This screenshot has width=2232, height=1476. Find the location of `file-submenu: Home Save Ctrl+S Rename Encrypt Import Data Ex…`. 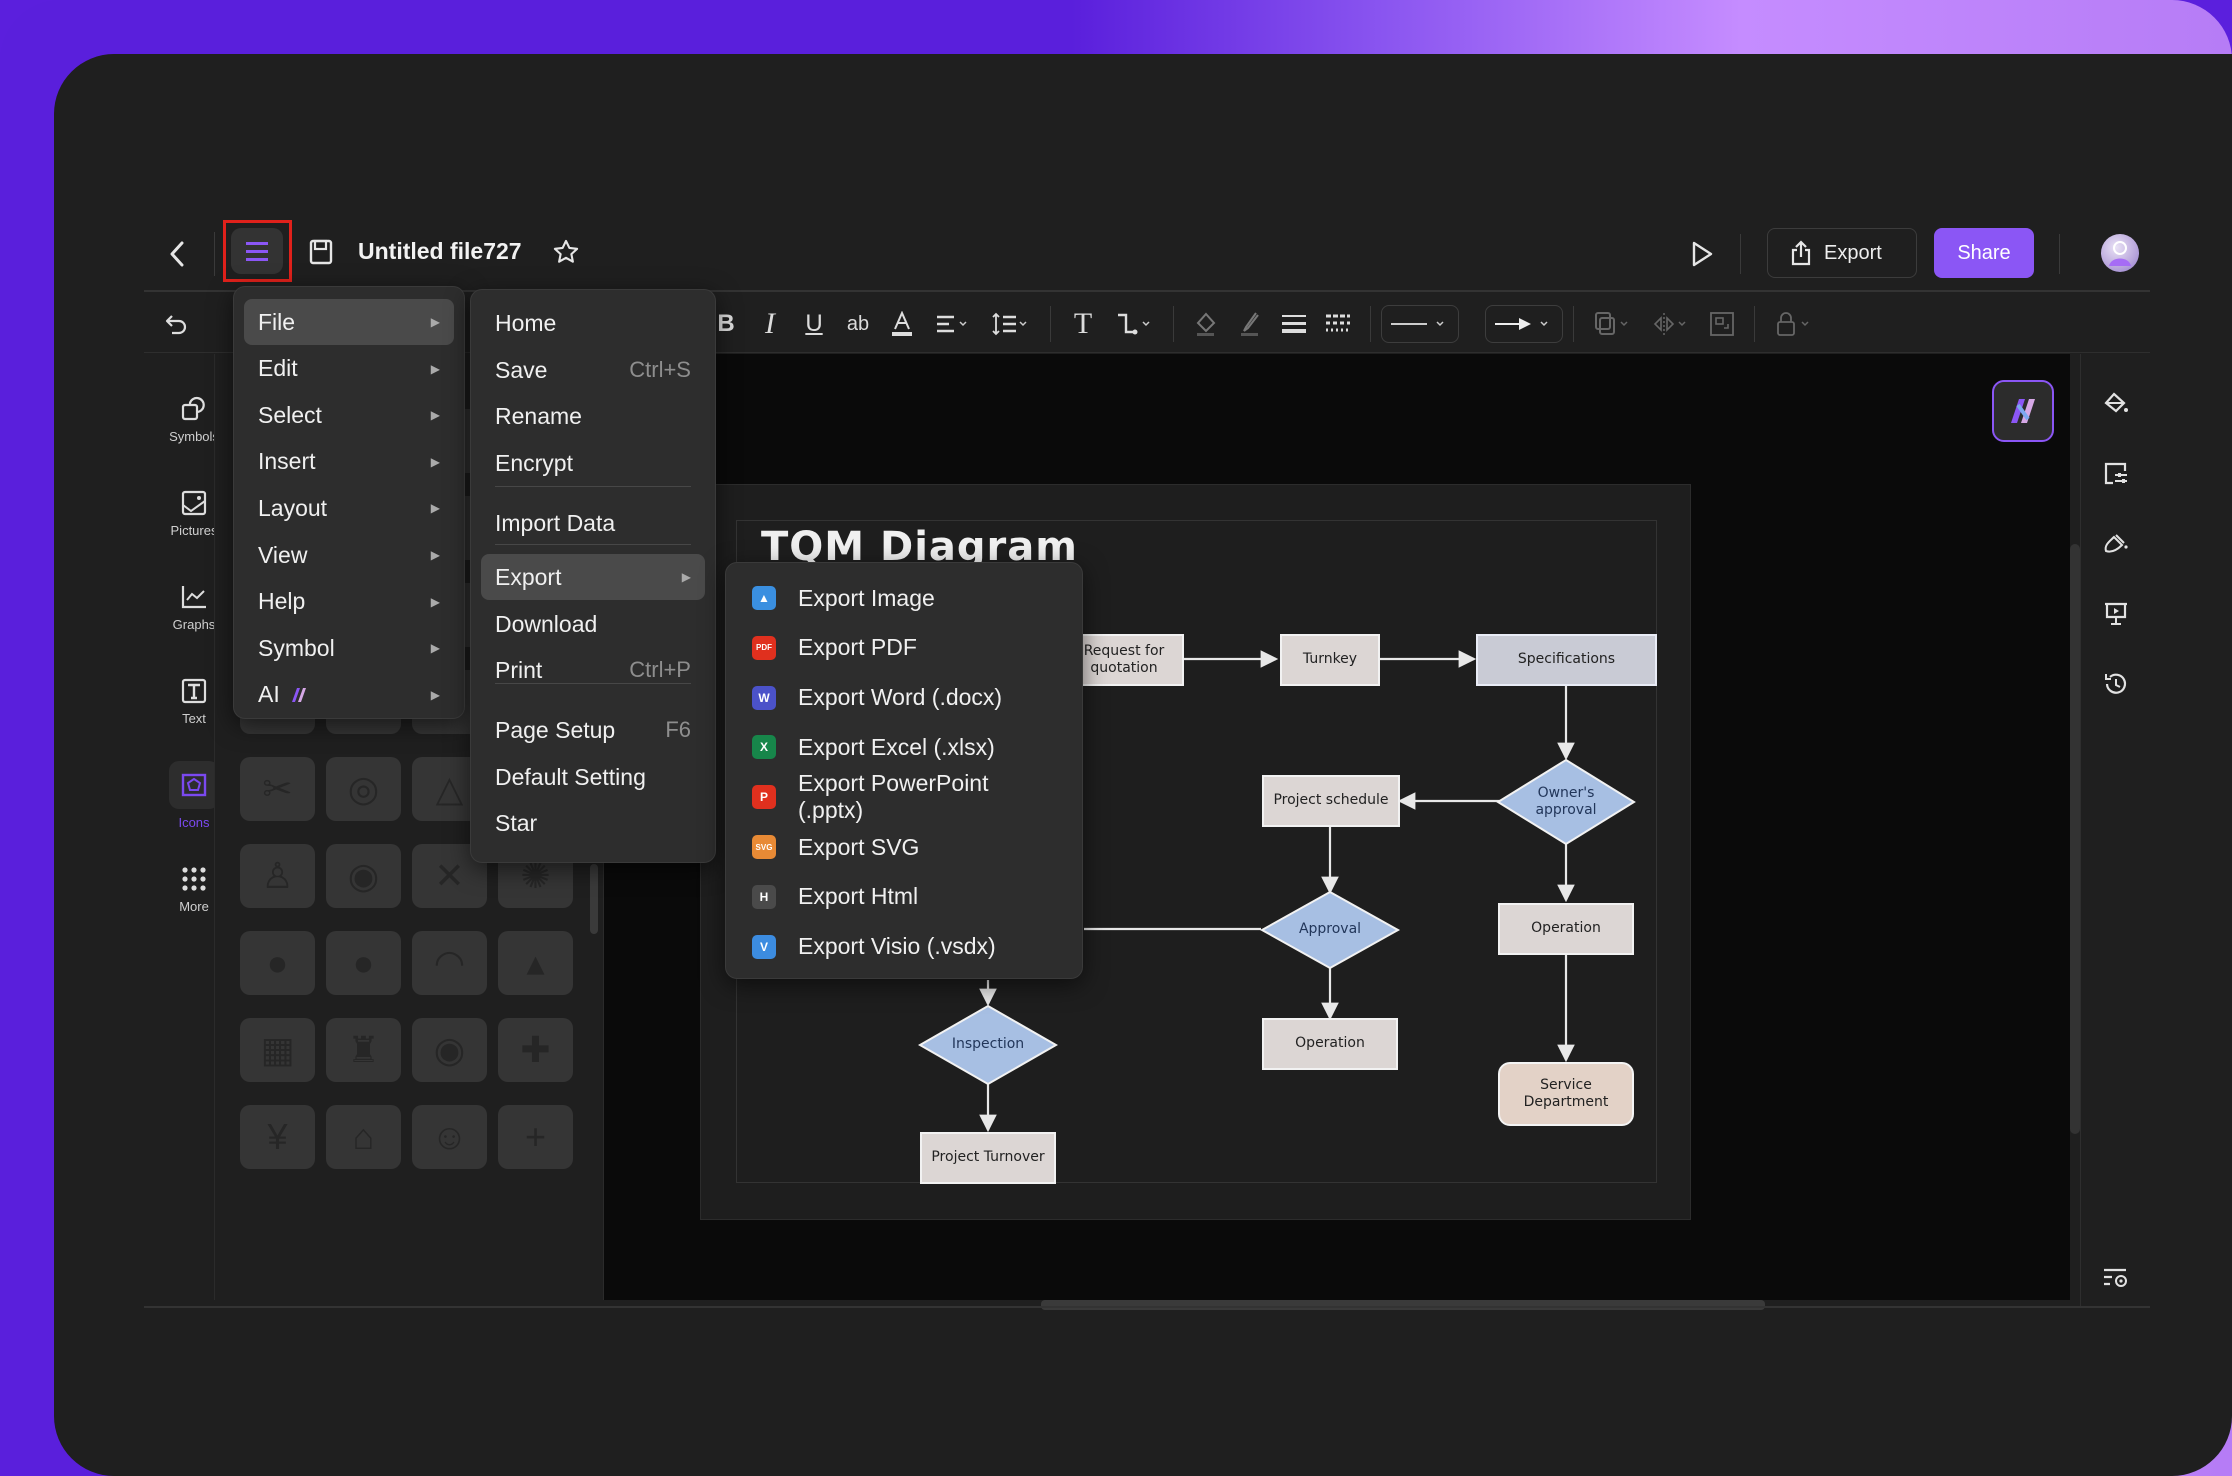

file-submenu: Home Save Ctrl+S Rename Encrypt Import Data Ex… is located at coordinates (593, 576).